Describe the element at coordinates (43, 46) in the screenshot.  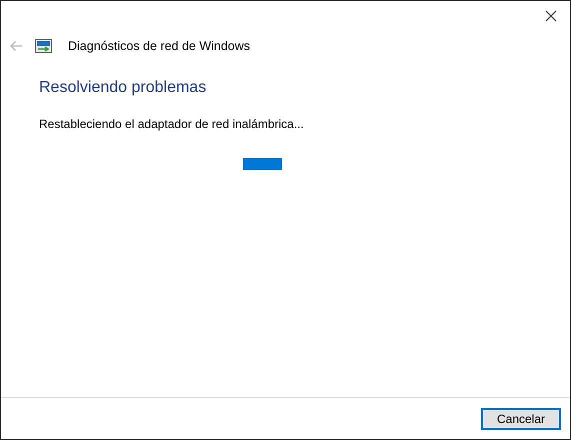
I see `network-icon` at that location.